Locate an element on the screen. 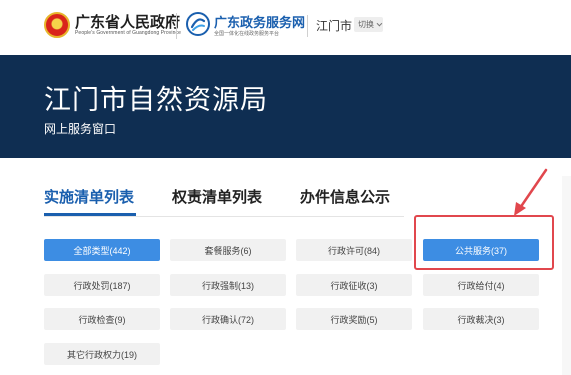 The width and height of the screenshot is (571, 375). tab-responsibility-list: 权责清单列表 is located at coordinates (217, 196).